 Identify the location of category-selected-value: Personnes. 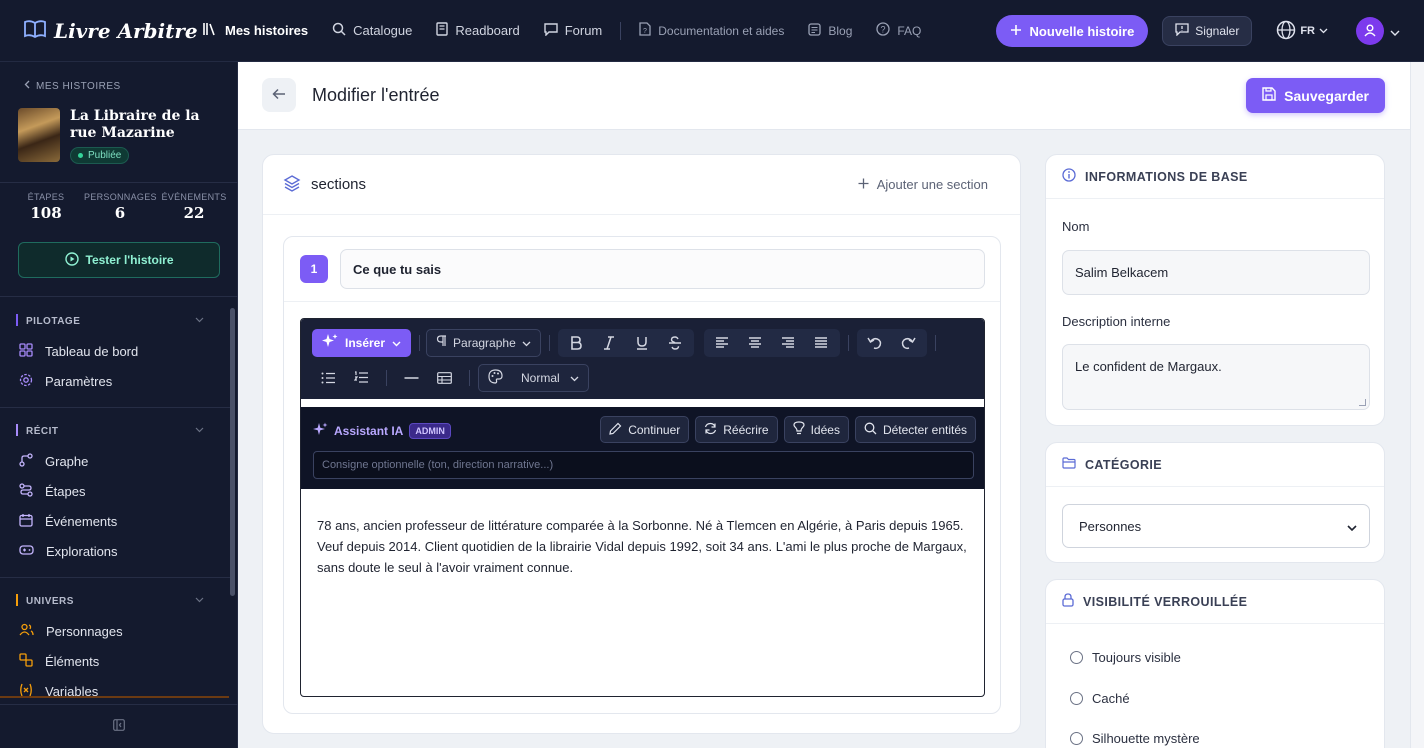
(1110, 526).